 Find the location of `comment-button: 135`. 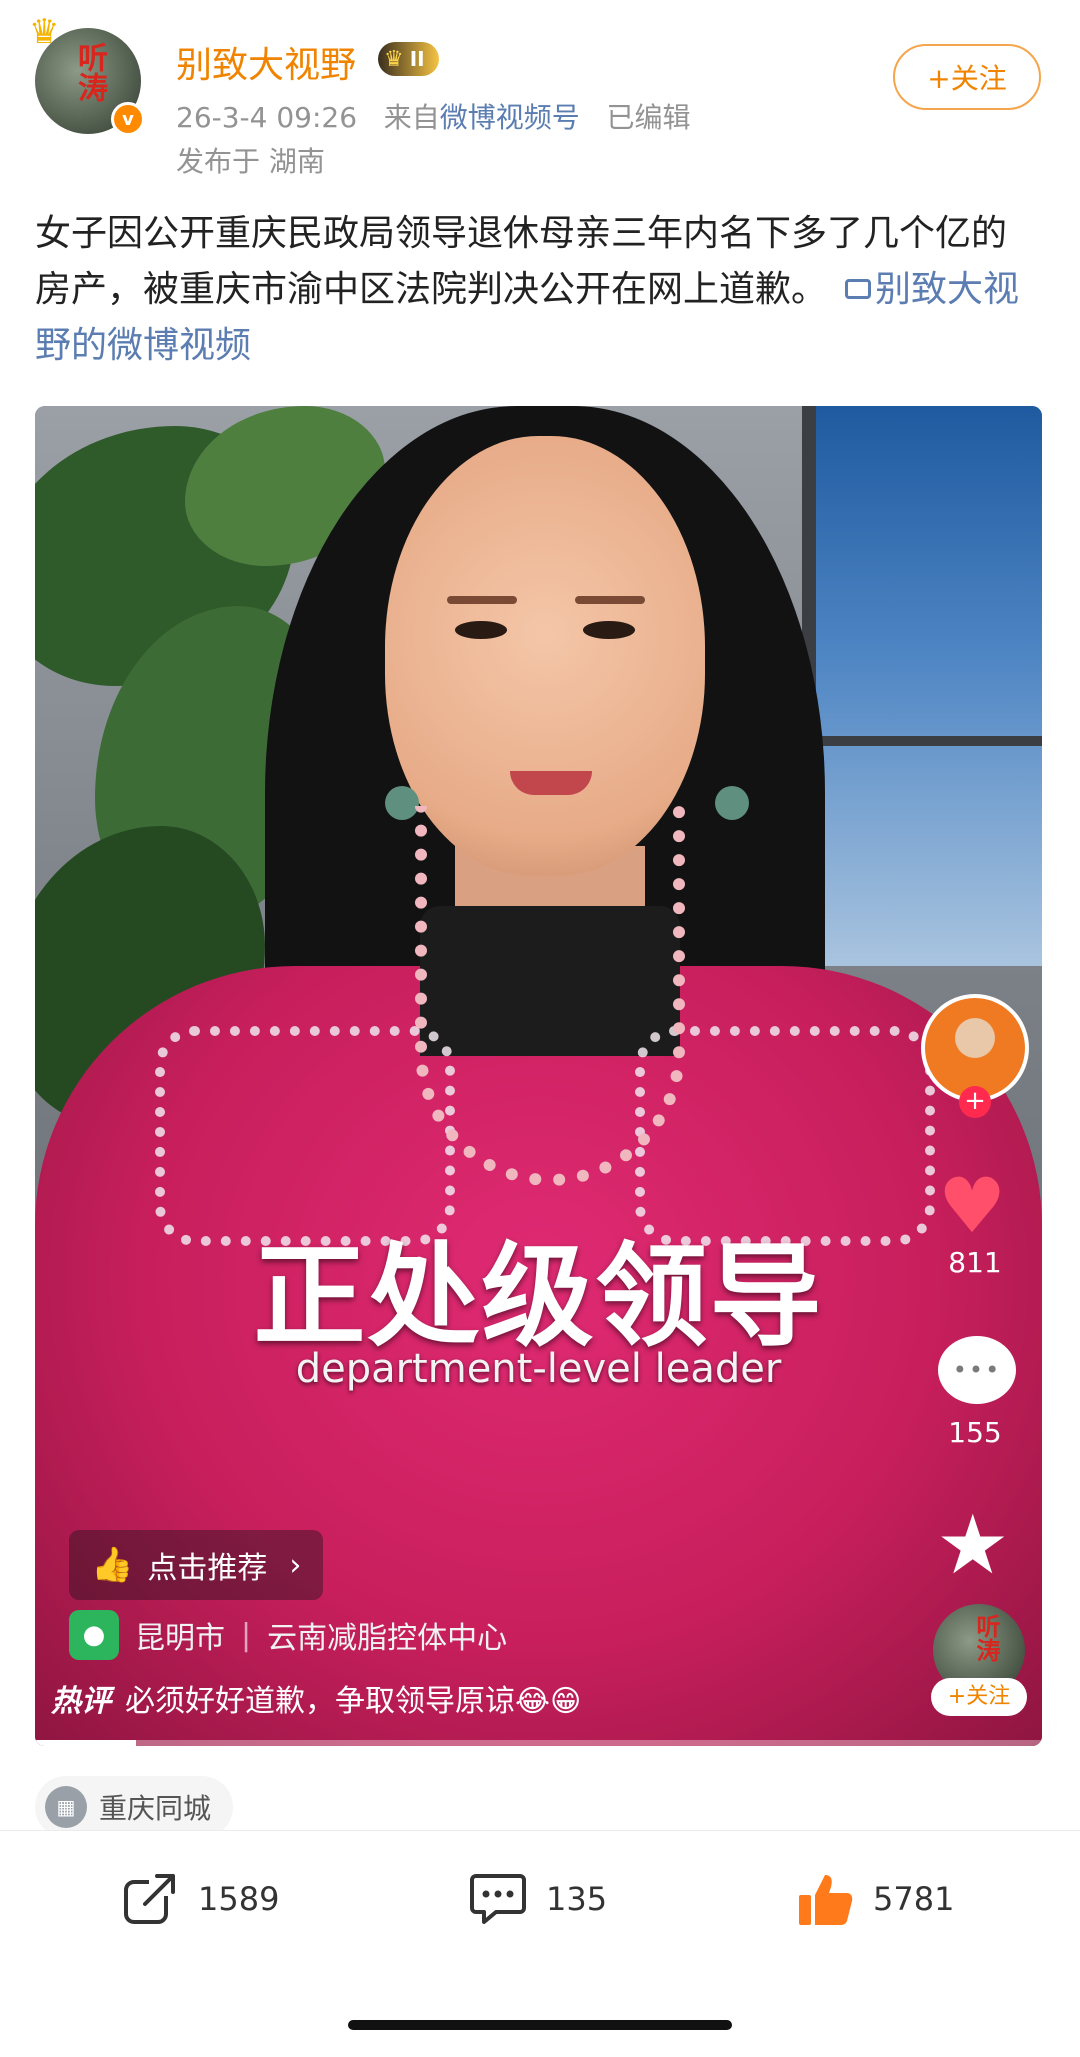

comment-button: 135 is located at coordinates (537, 1899).